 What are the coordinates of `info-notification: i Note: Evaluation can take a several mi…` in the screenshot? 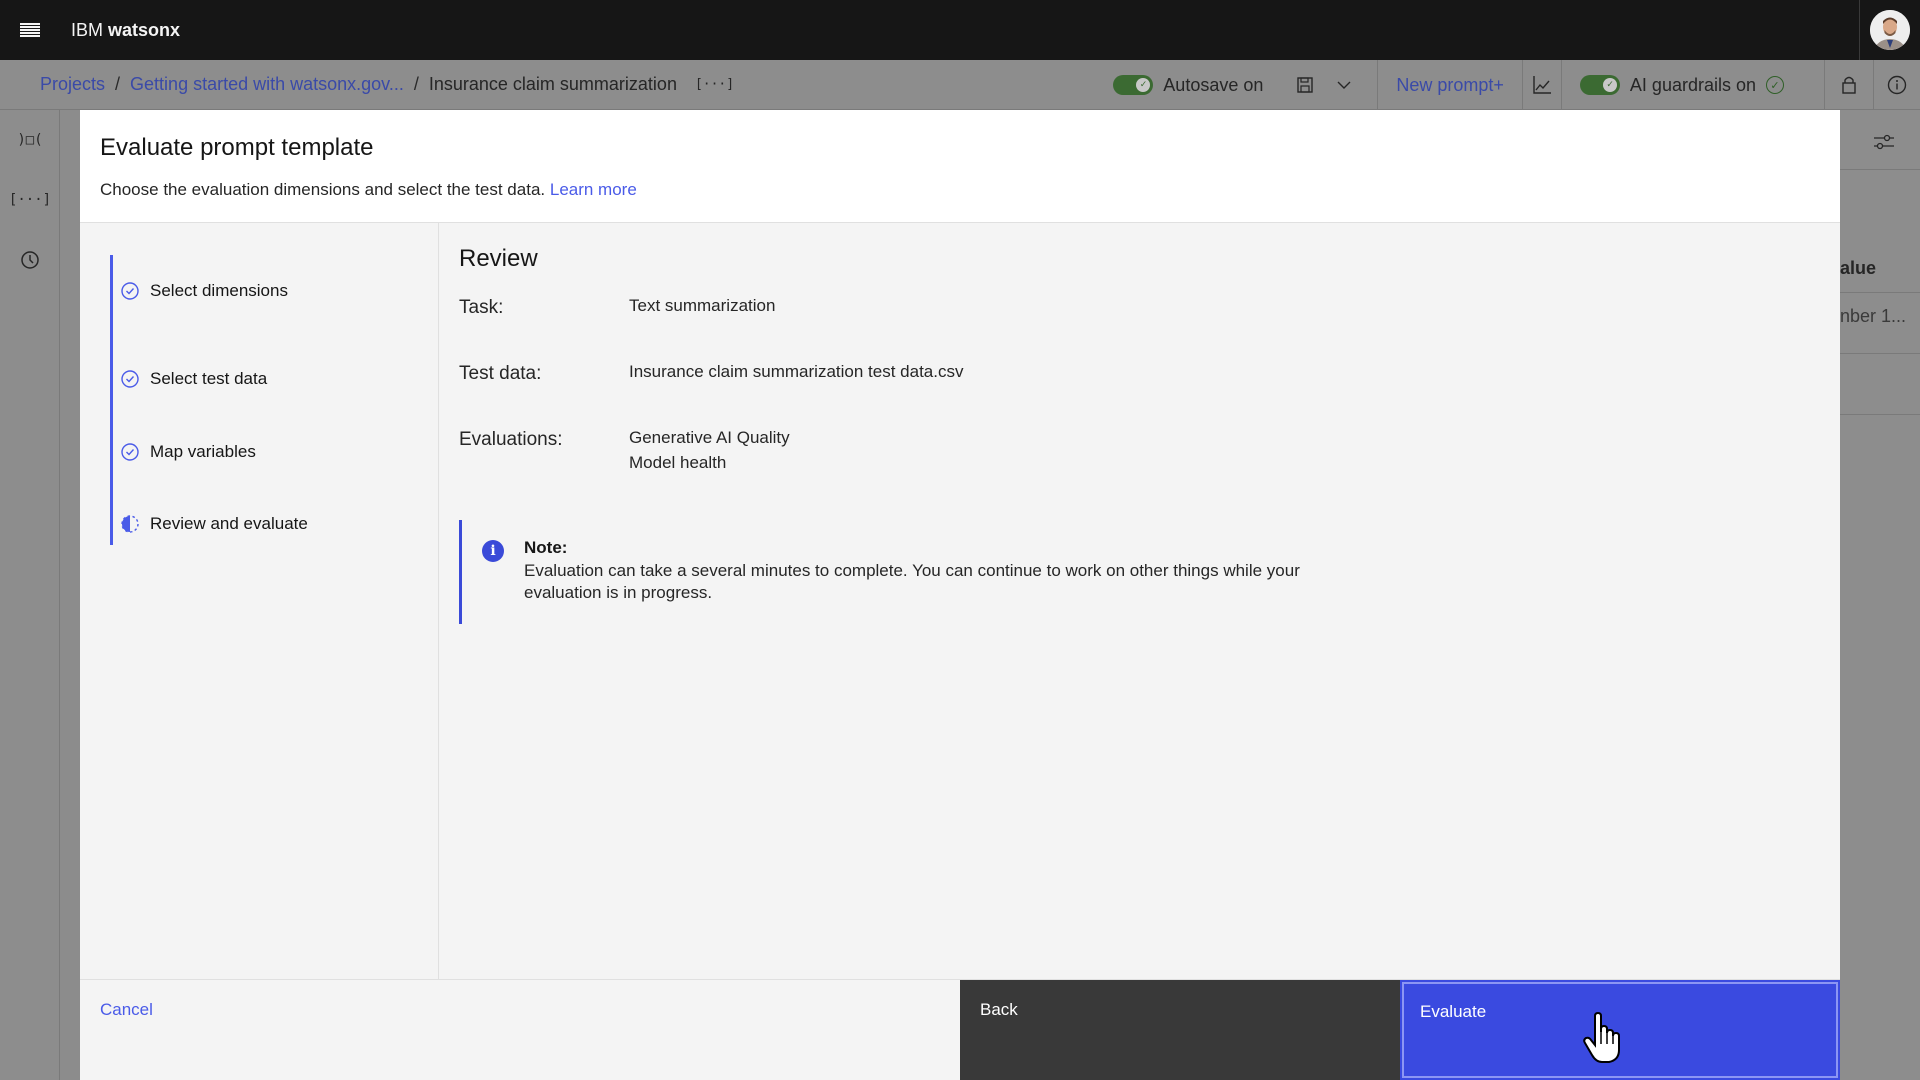 It's located at (909, 572).